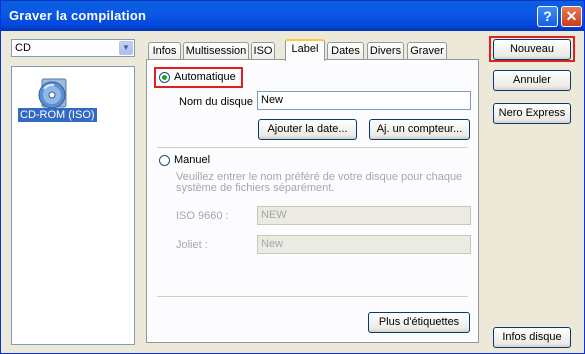  What do you see at coordinates (547, 16) in the screenshot?
I see `help-button: ?` at bounding box center [547, 16].